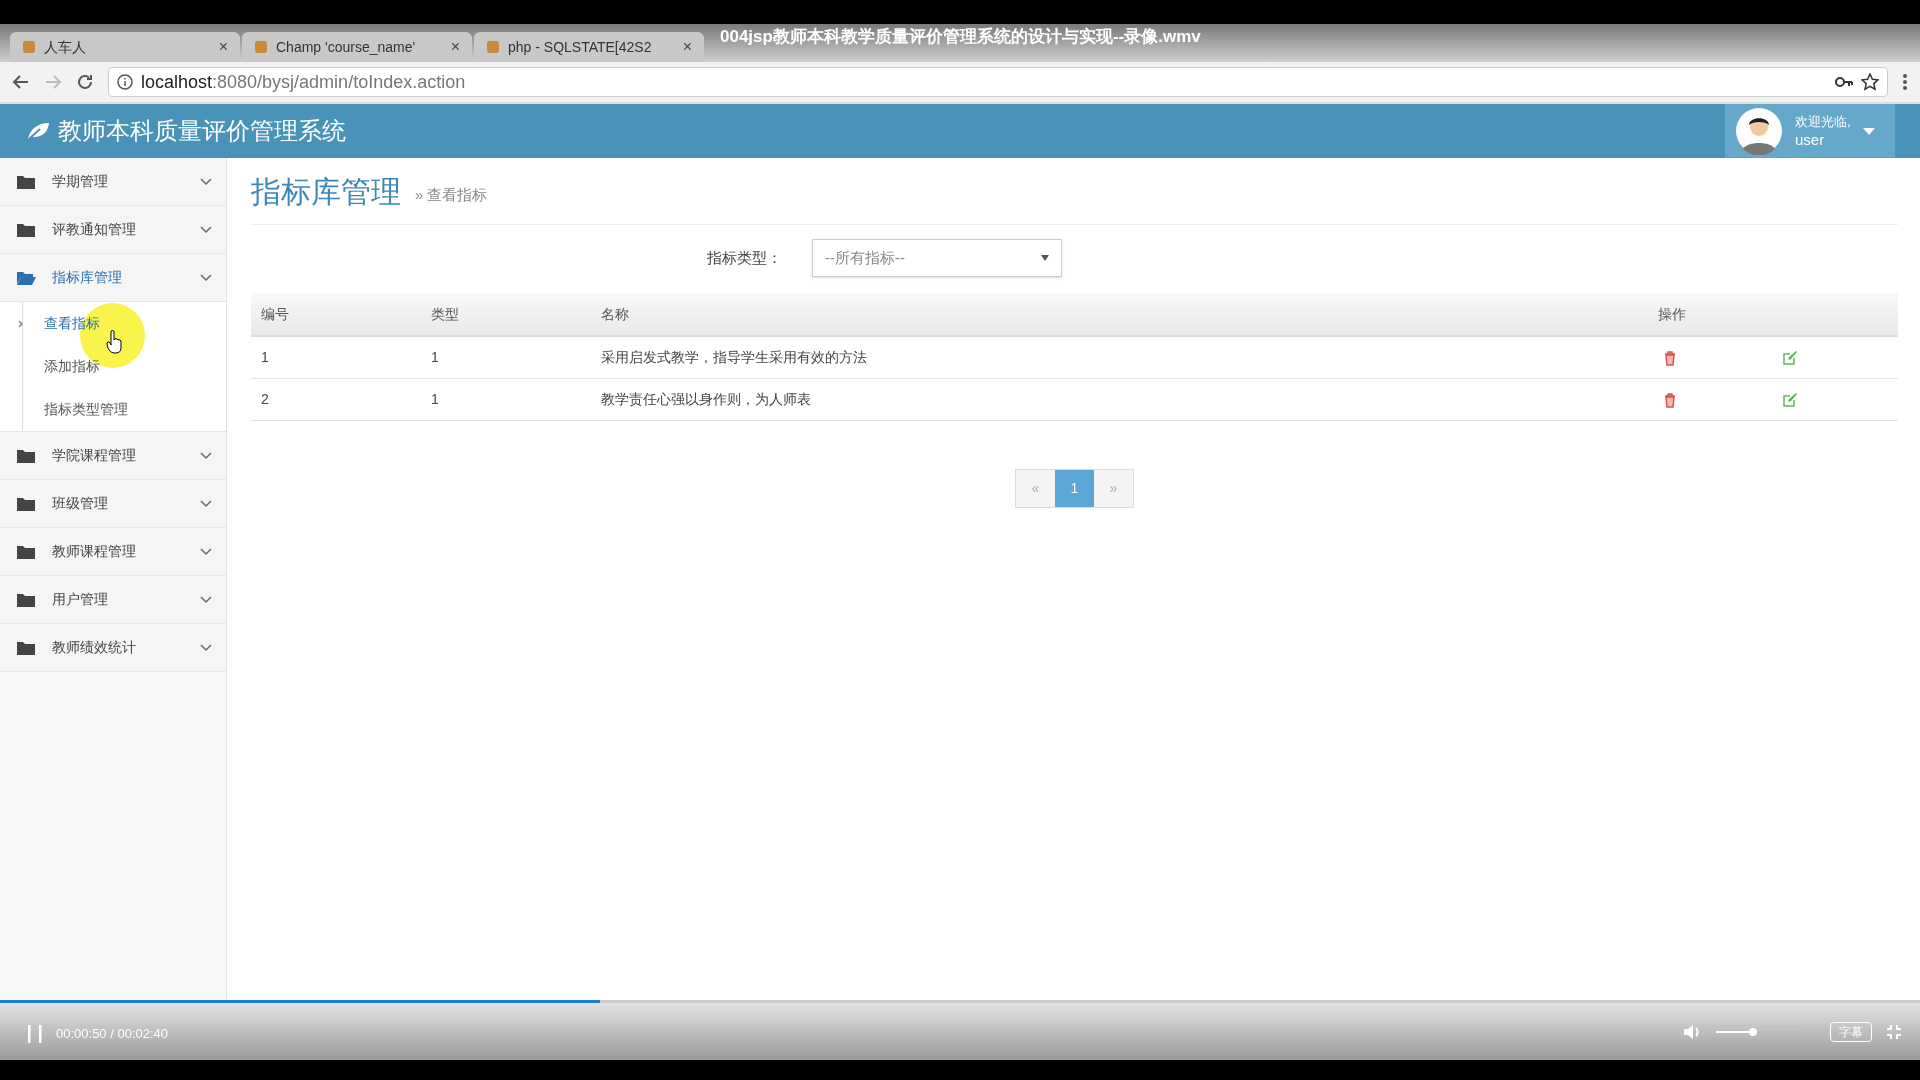 This screenshot has width=1920, height=1080. What do you see at coordinates (113, 409) in the screenshot?
I see `submenu-item: 指标类型管理` at bounding box center [113, 409].